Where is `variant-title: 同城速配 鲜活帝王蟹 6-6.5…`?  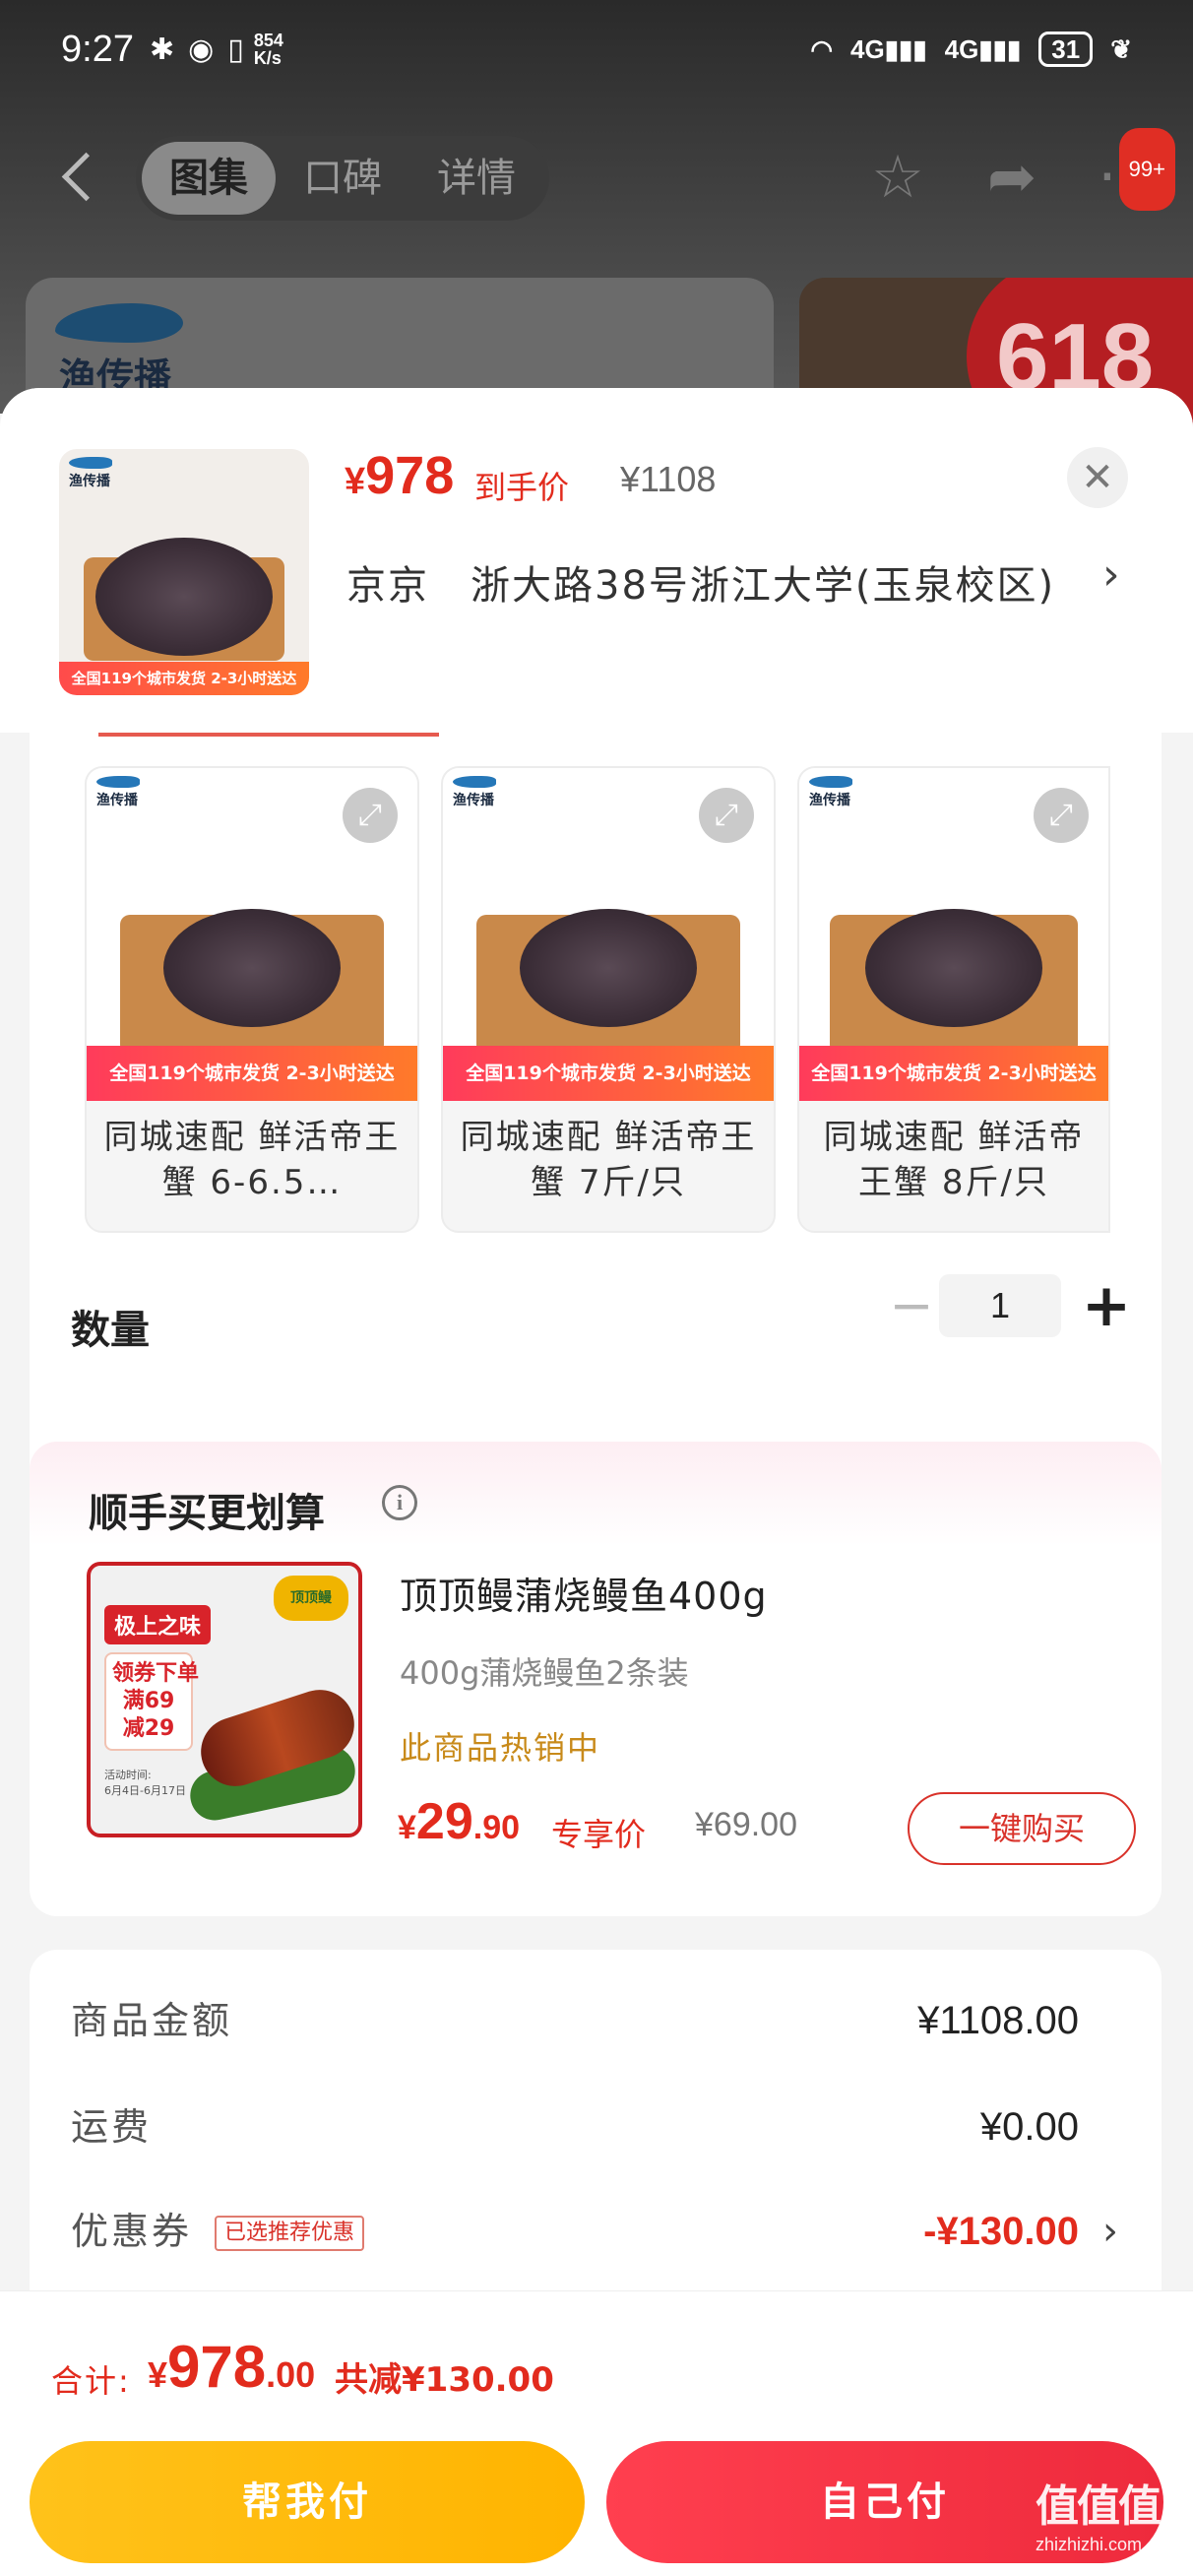 variant-title: 同城速配 鲜活帝王蟹 6-6.5… is located at coordinates (252, 1160).